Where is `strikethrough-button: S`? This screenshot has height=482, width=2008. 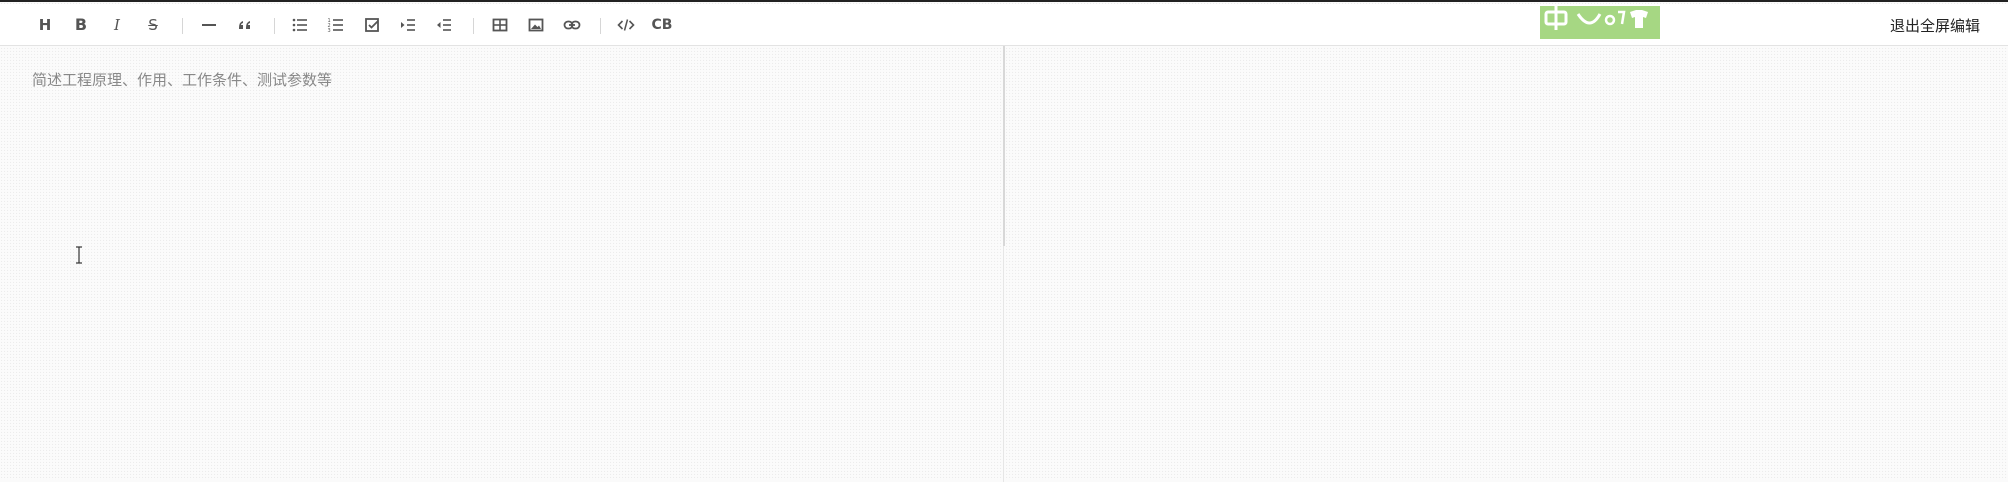 strikethrough-button: S is located at coordinates (153, 25).